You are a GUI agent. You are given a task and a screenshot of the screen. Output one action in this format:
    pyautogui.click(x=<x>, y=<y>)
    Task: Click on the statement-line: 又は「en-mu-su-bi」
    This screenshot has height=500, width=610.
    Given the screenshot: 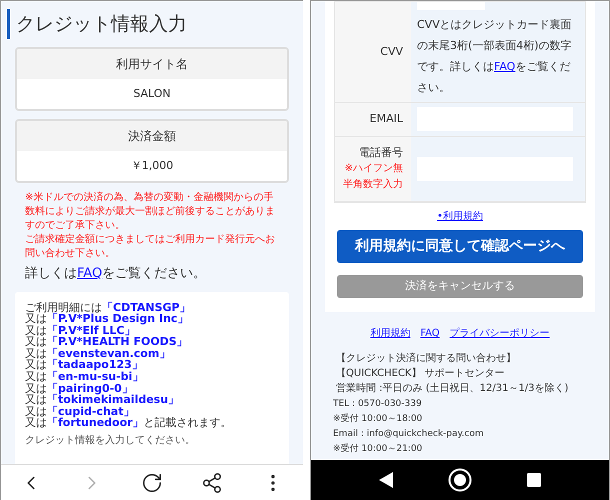 What is the action you would take?
    pyautogui.click(x=84, y=377)
    